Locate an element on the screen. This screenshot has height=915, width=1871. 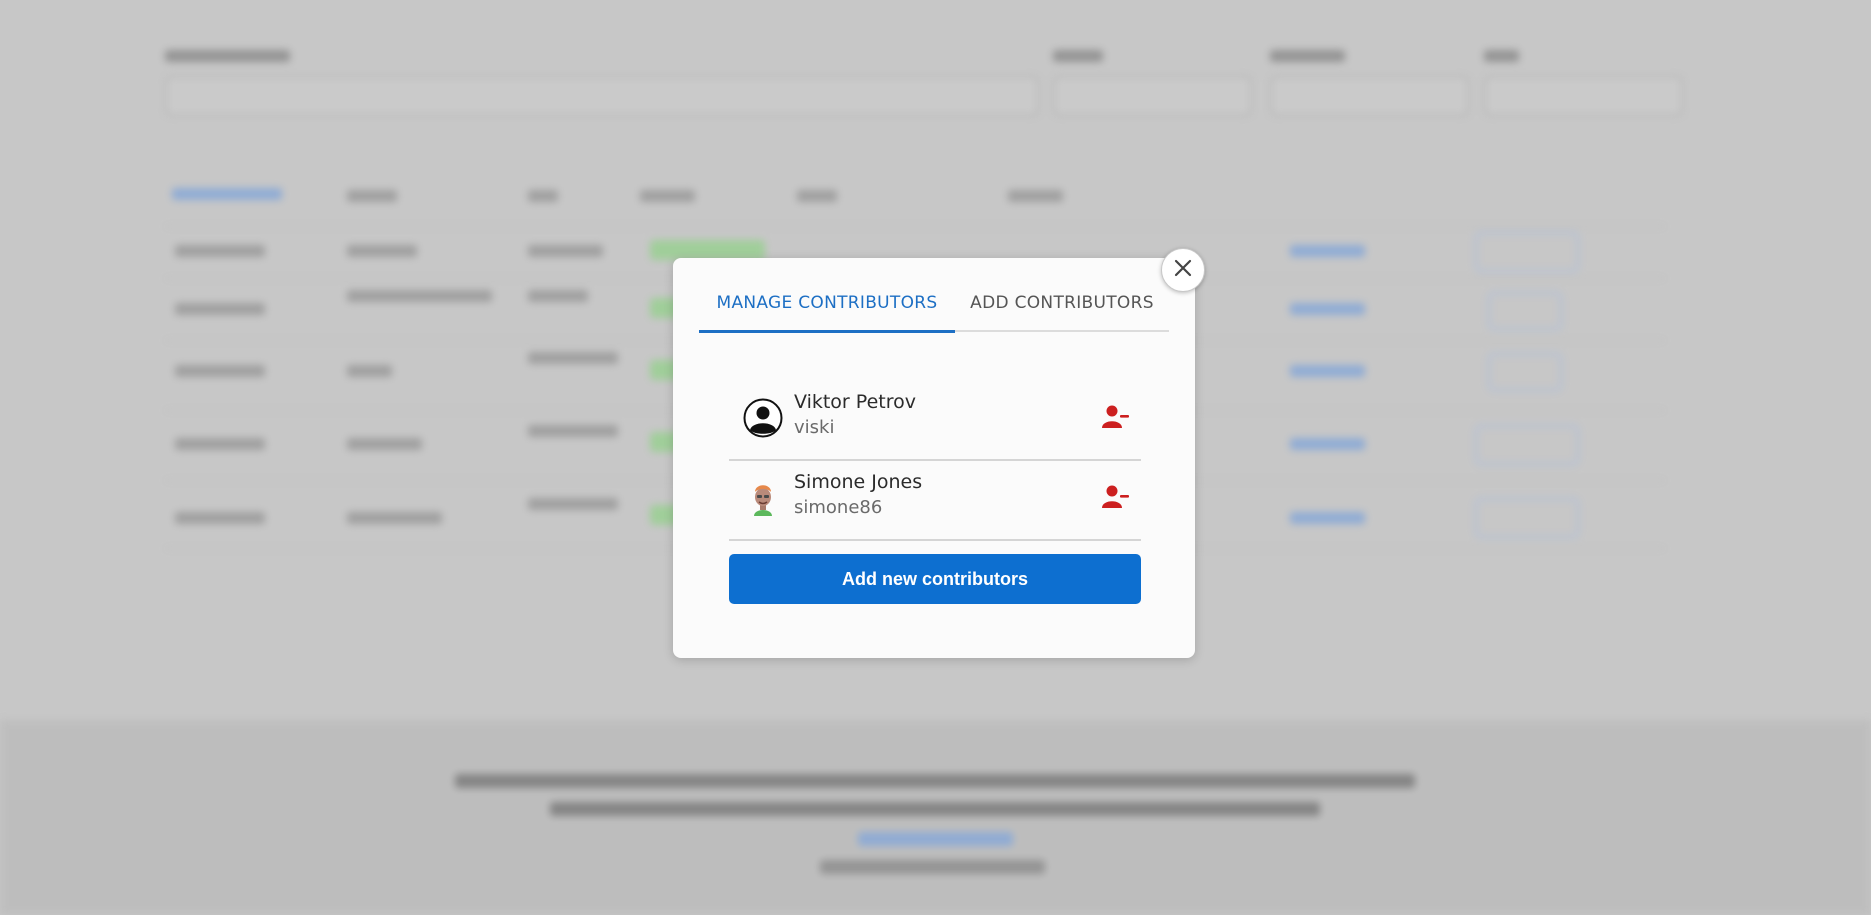
bg-footer-copyright is located at coordinates (932, 867).